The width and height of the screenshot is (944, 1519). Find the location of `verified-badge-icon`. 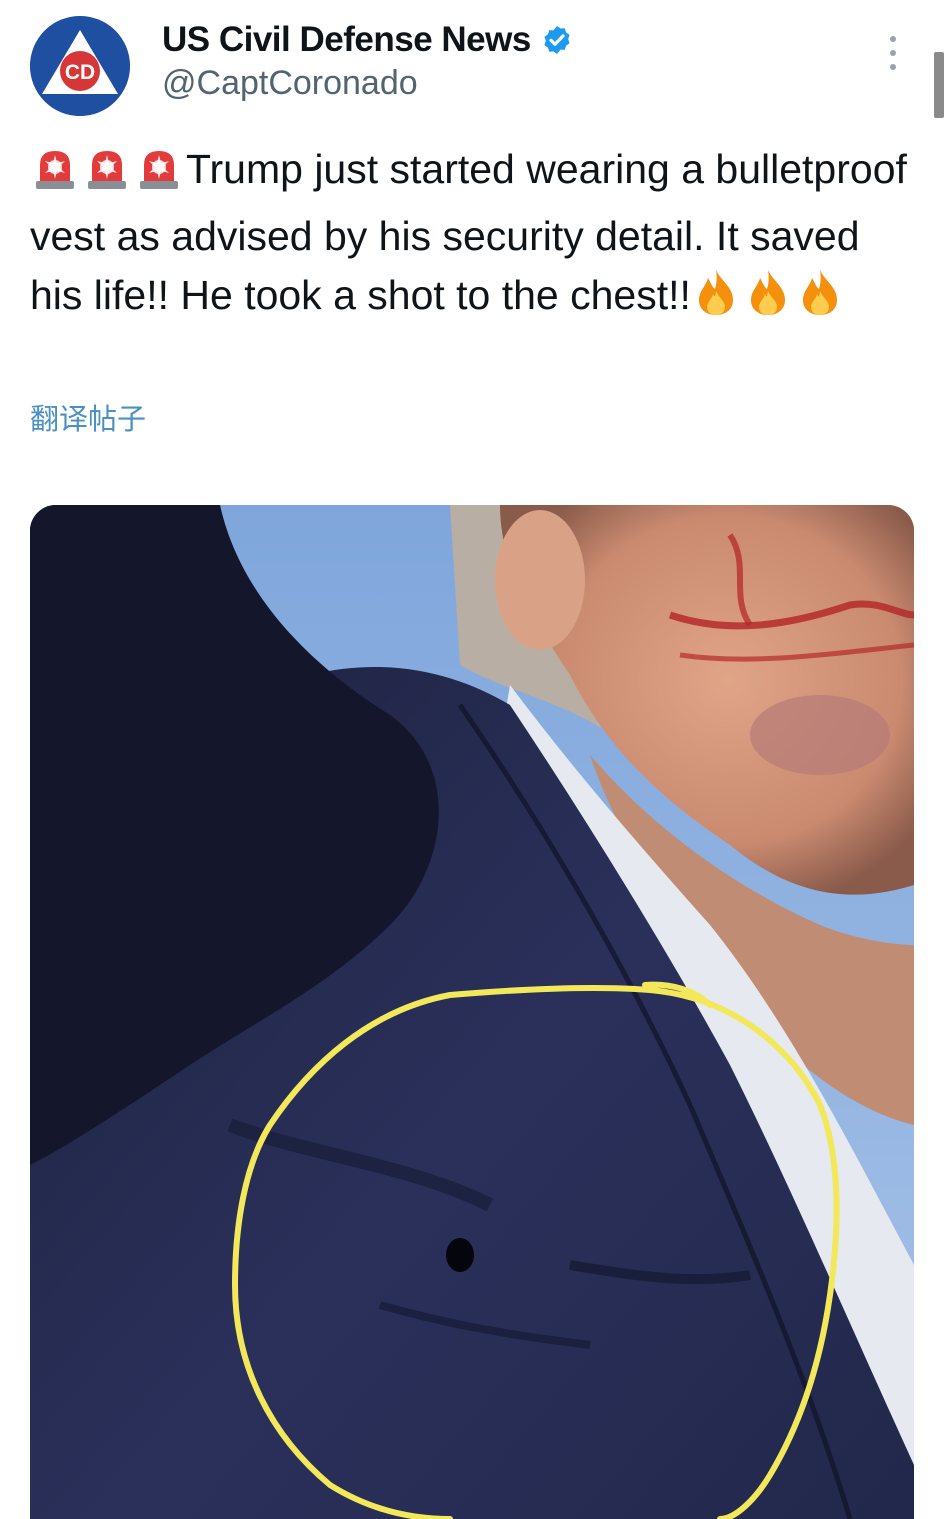

verified-badge-icon is located at coordinates (557, 40).